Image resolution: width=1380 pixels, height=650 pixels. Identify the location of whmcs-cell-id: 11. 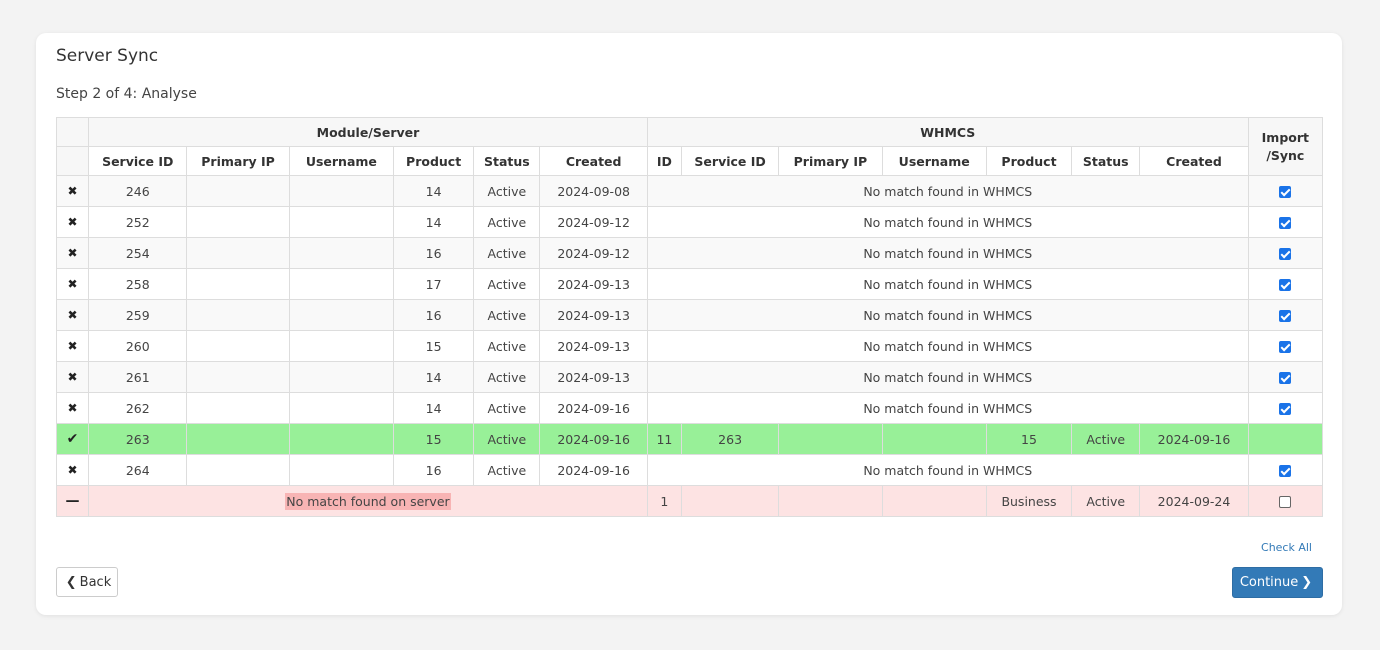
(664, 439).